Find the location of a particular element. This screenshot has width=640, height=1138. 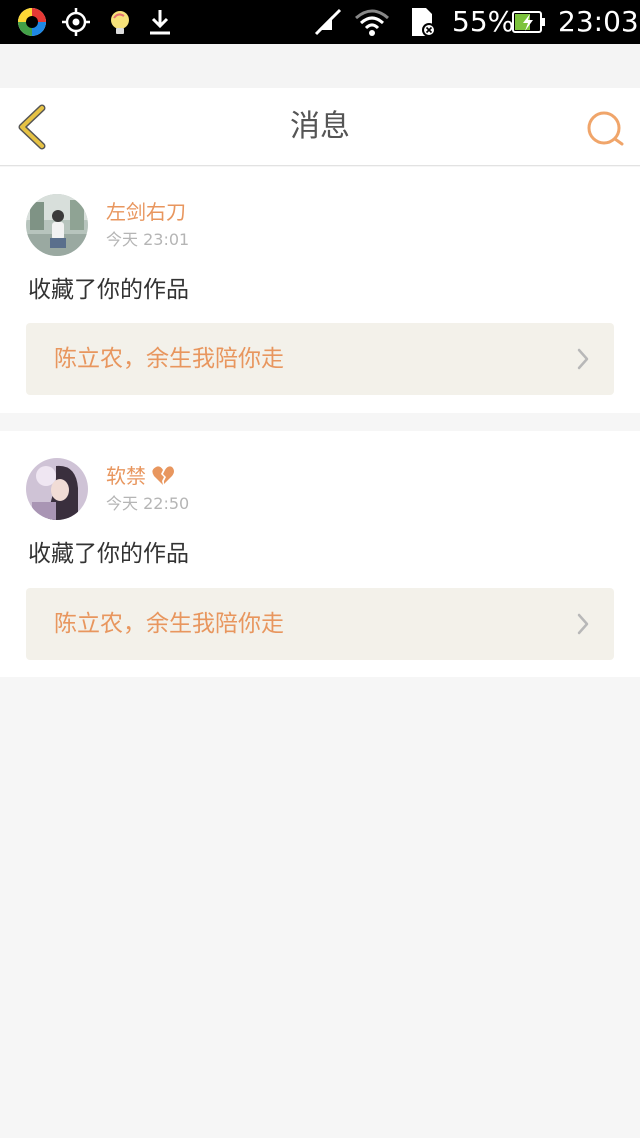

page-title: 消息 is located at coordinates (320, 126).